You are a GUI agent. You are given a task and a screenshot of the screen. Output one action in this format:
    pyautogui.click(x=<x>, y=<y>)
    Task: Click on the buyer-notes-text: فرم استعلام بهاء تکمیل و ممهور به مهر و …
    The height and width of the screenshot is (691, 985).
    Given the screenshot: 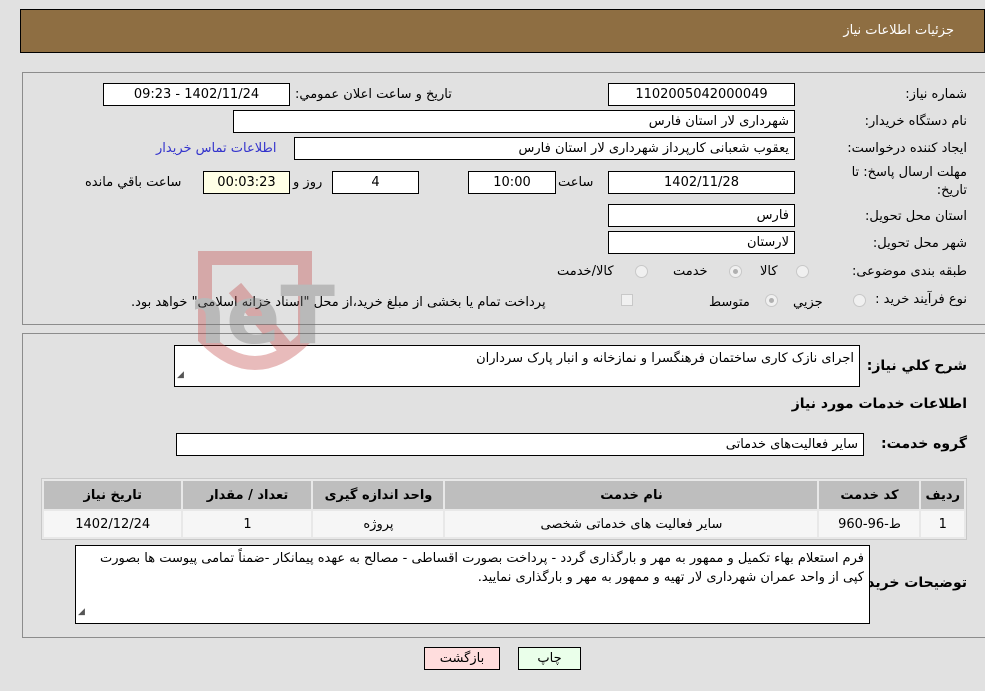 What is the action you would take?
    pyautogui.click(x=481, y=568)
    